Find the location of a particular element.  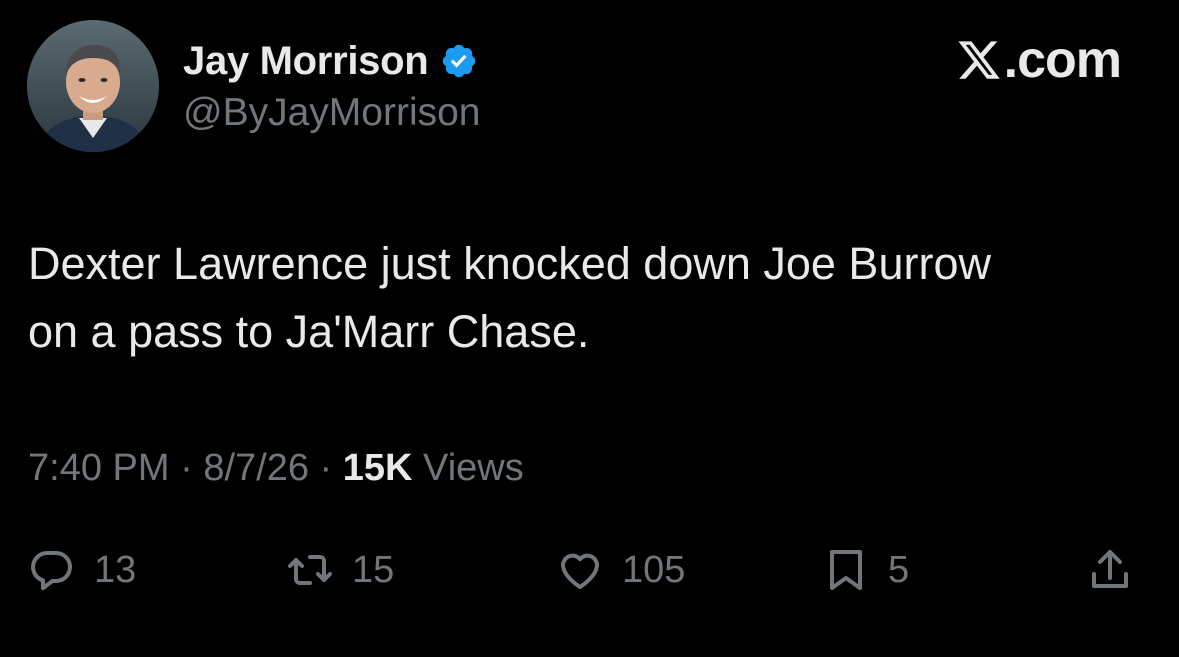

like-count: 105 is located at coordinates (654, 570).